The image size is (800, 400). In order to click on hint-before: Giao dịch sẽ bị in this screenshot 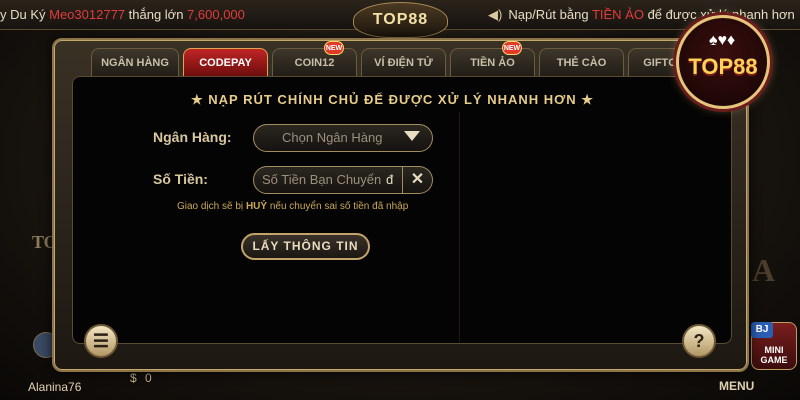, I will do `click(211, 206)`.